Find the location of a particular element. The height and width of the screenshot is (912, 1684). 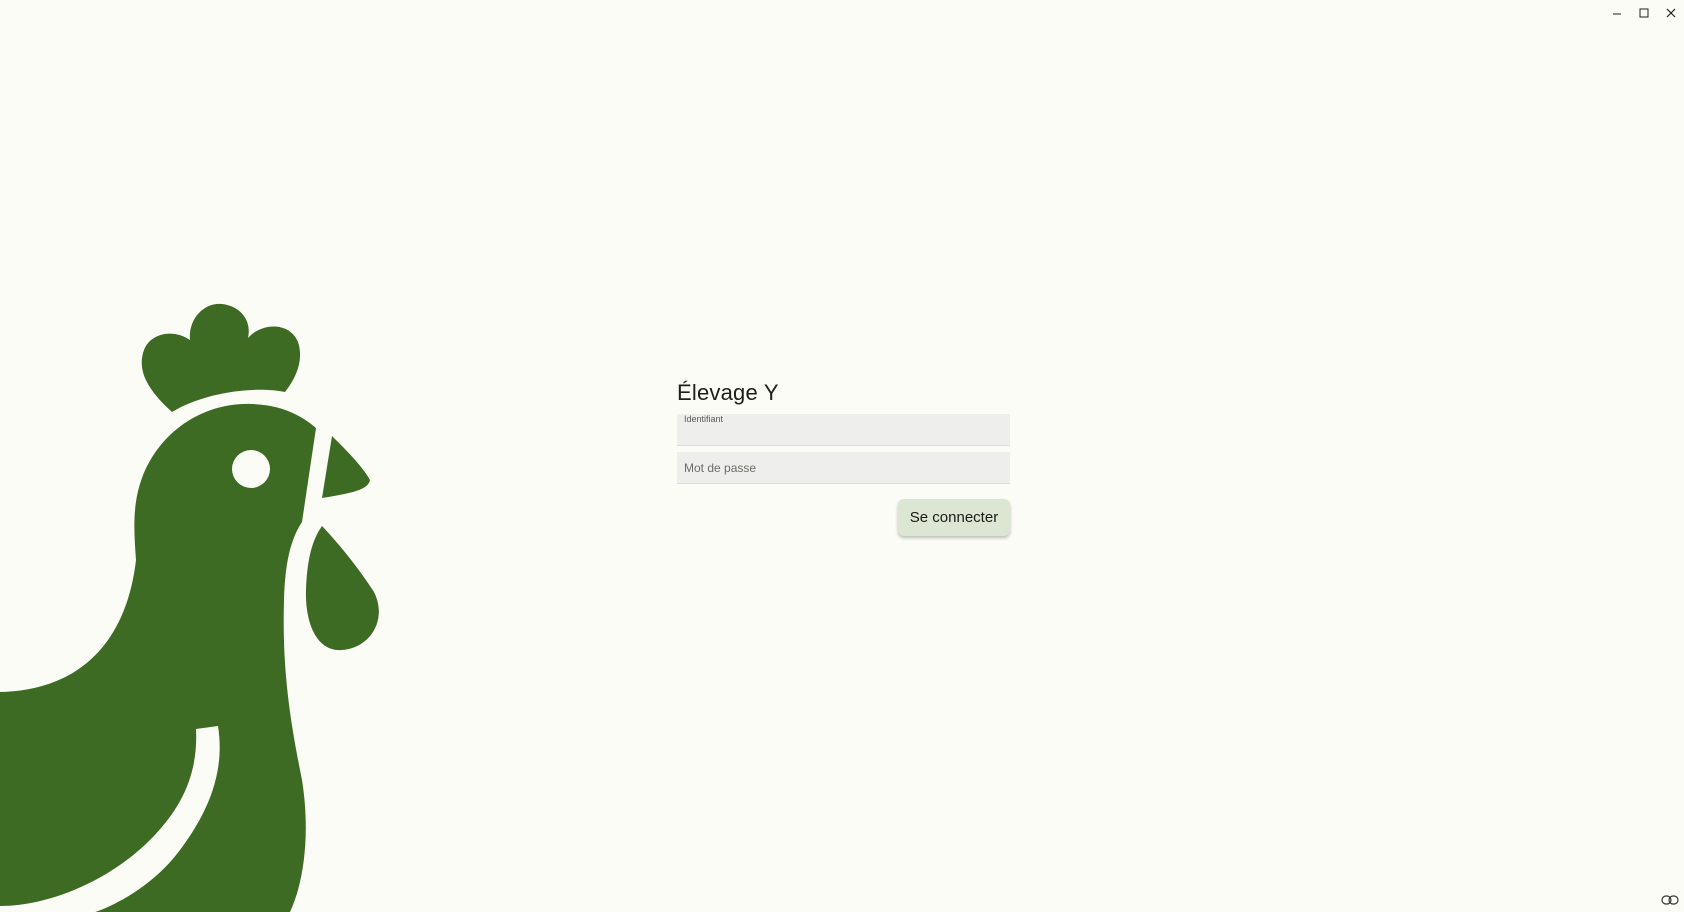

maximize-icon is located at coordinates (1644, 13).